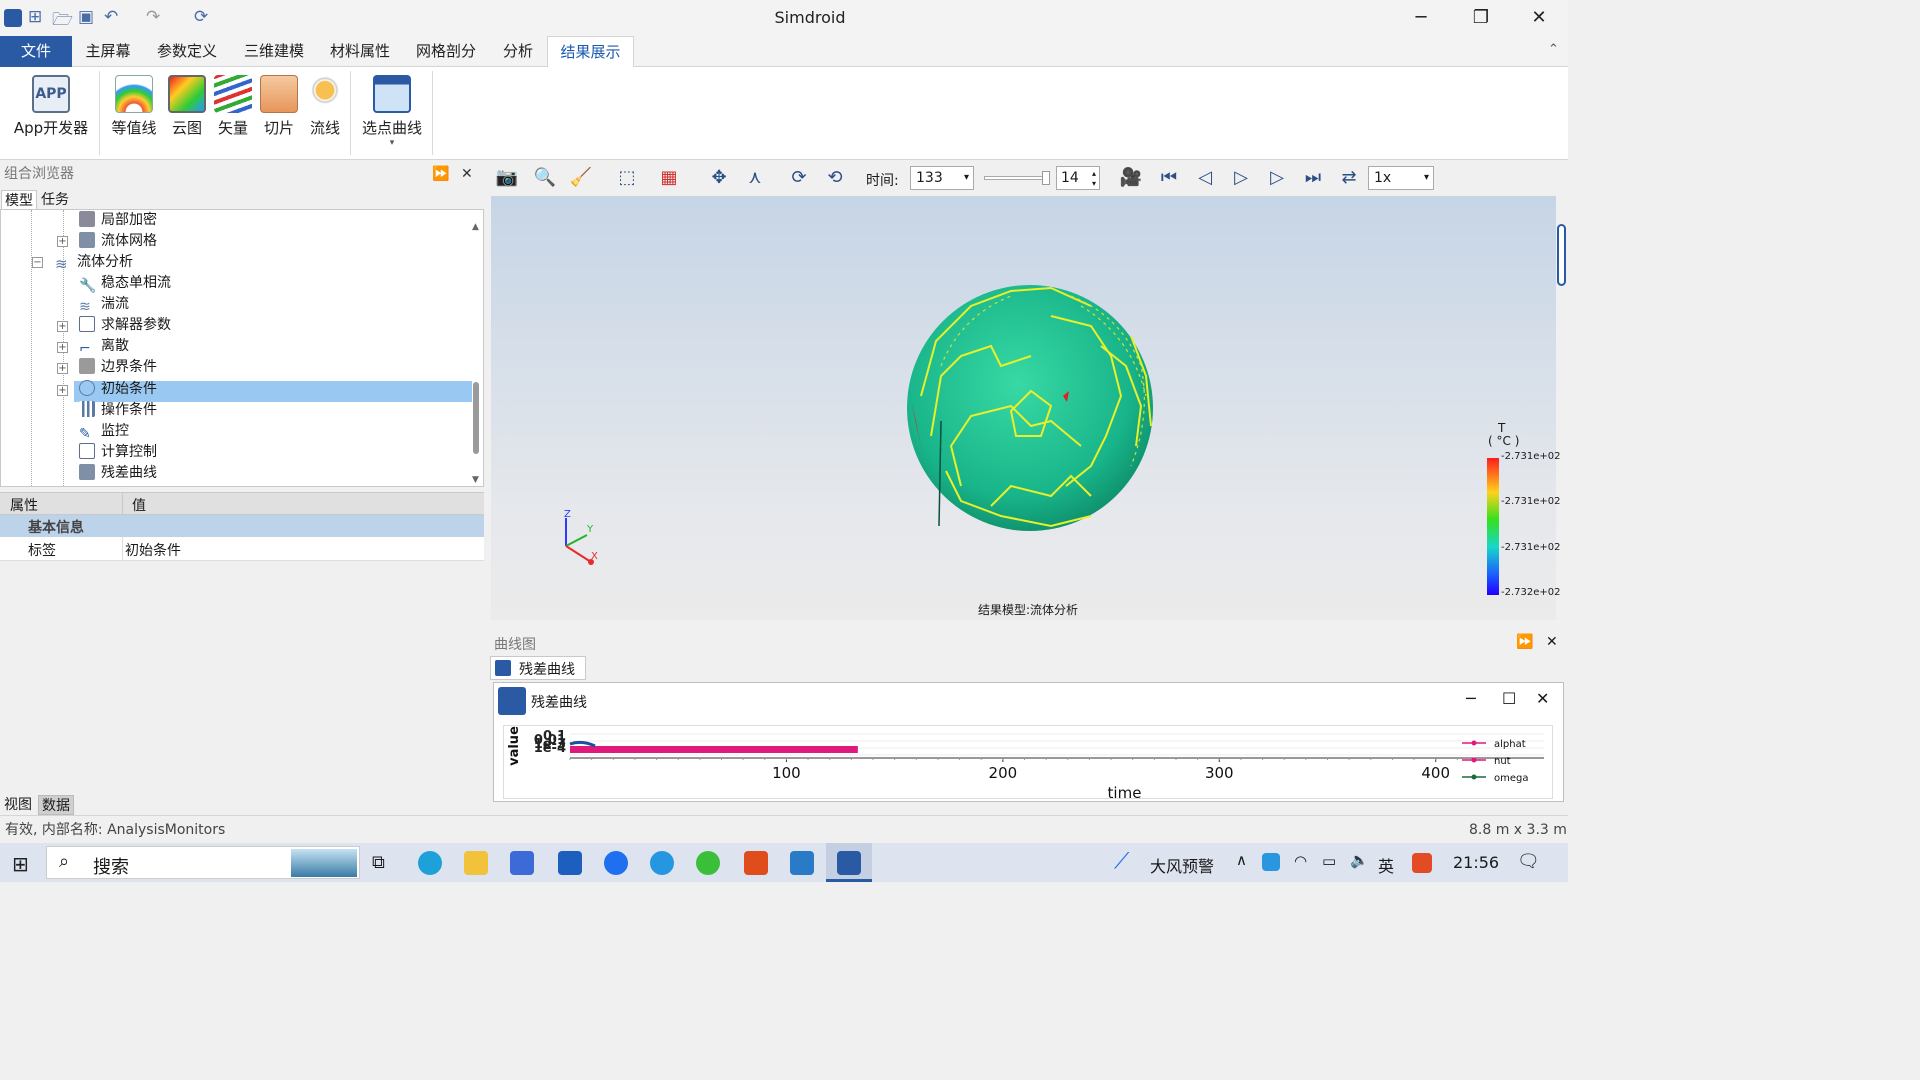  I want to click on scroll-down-icon: ▼, so click(475, 480).